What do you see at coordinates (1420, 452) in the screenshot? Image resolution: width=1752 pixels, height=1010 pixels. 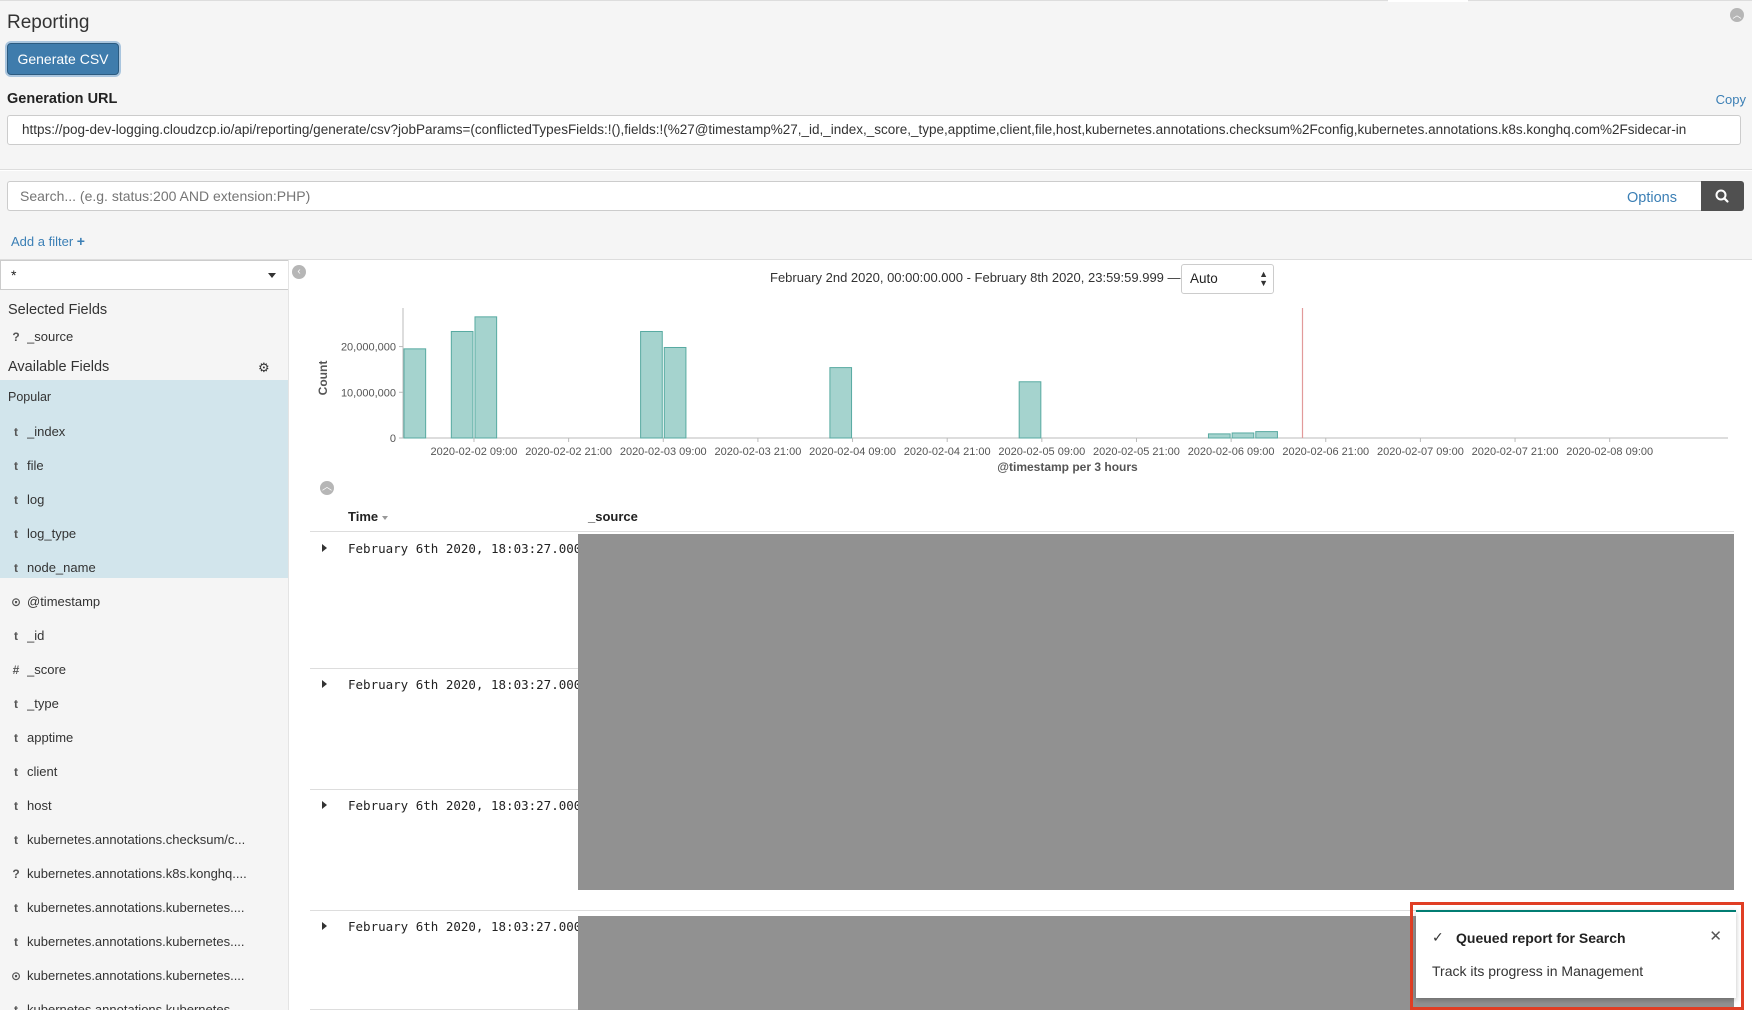 I see `x-tick-label: 2020-02-07 09:00` at bounding box center [1420, 452].